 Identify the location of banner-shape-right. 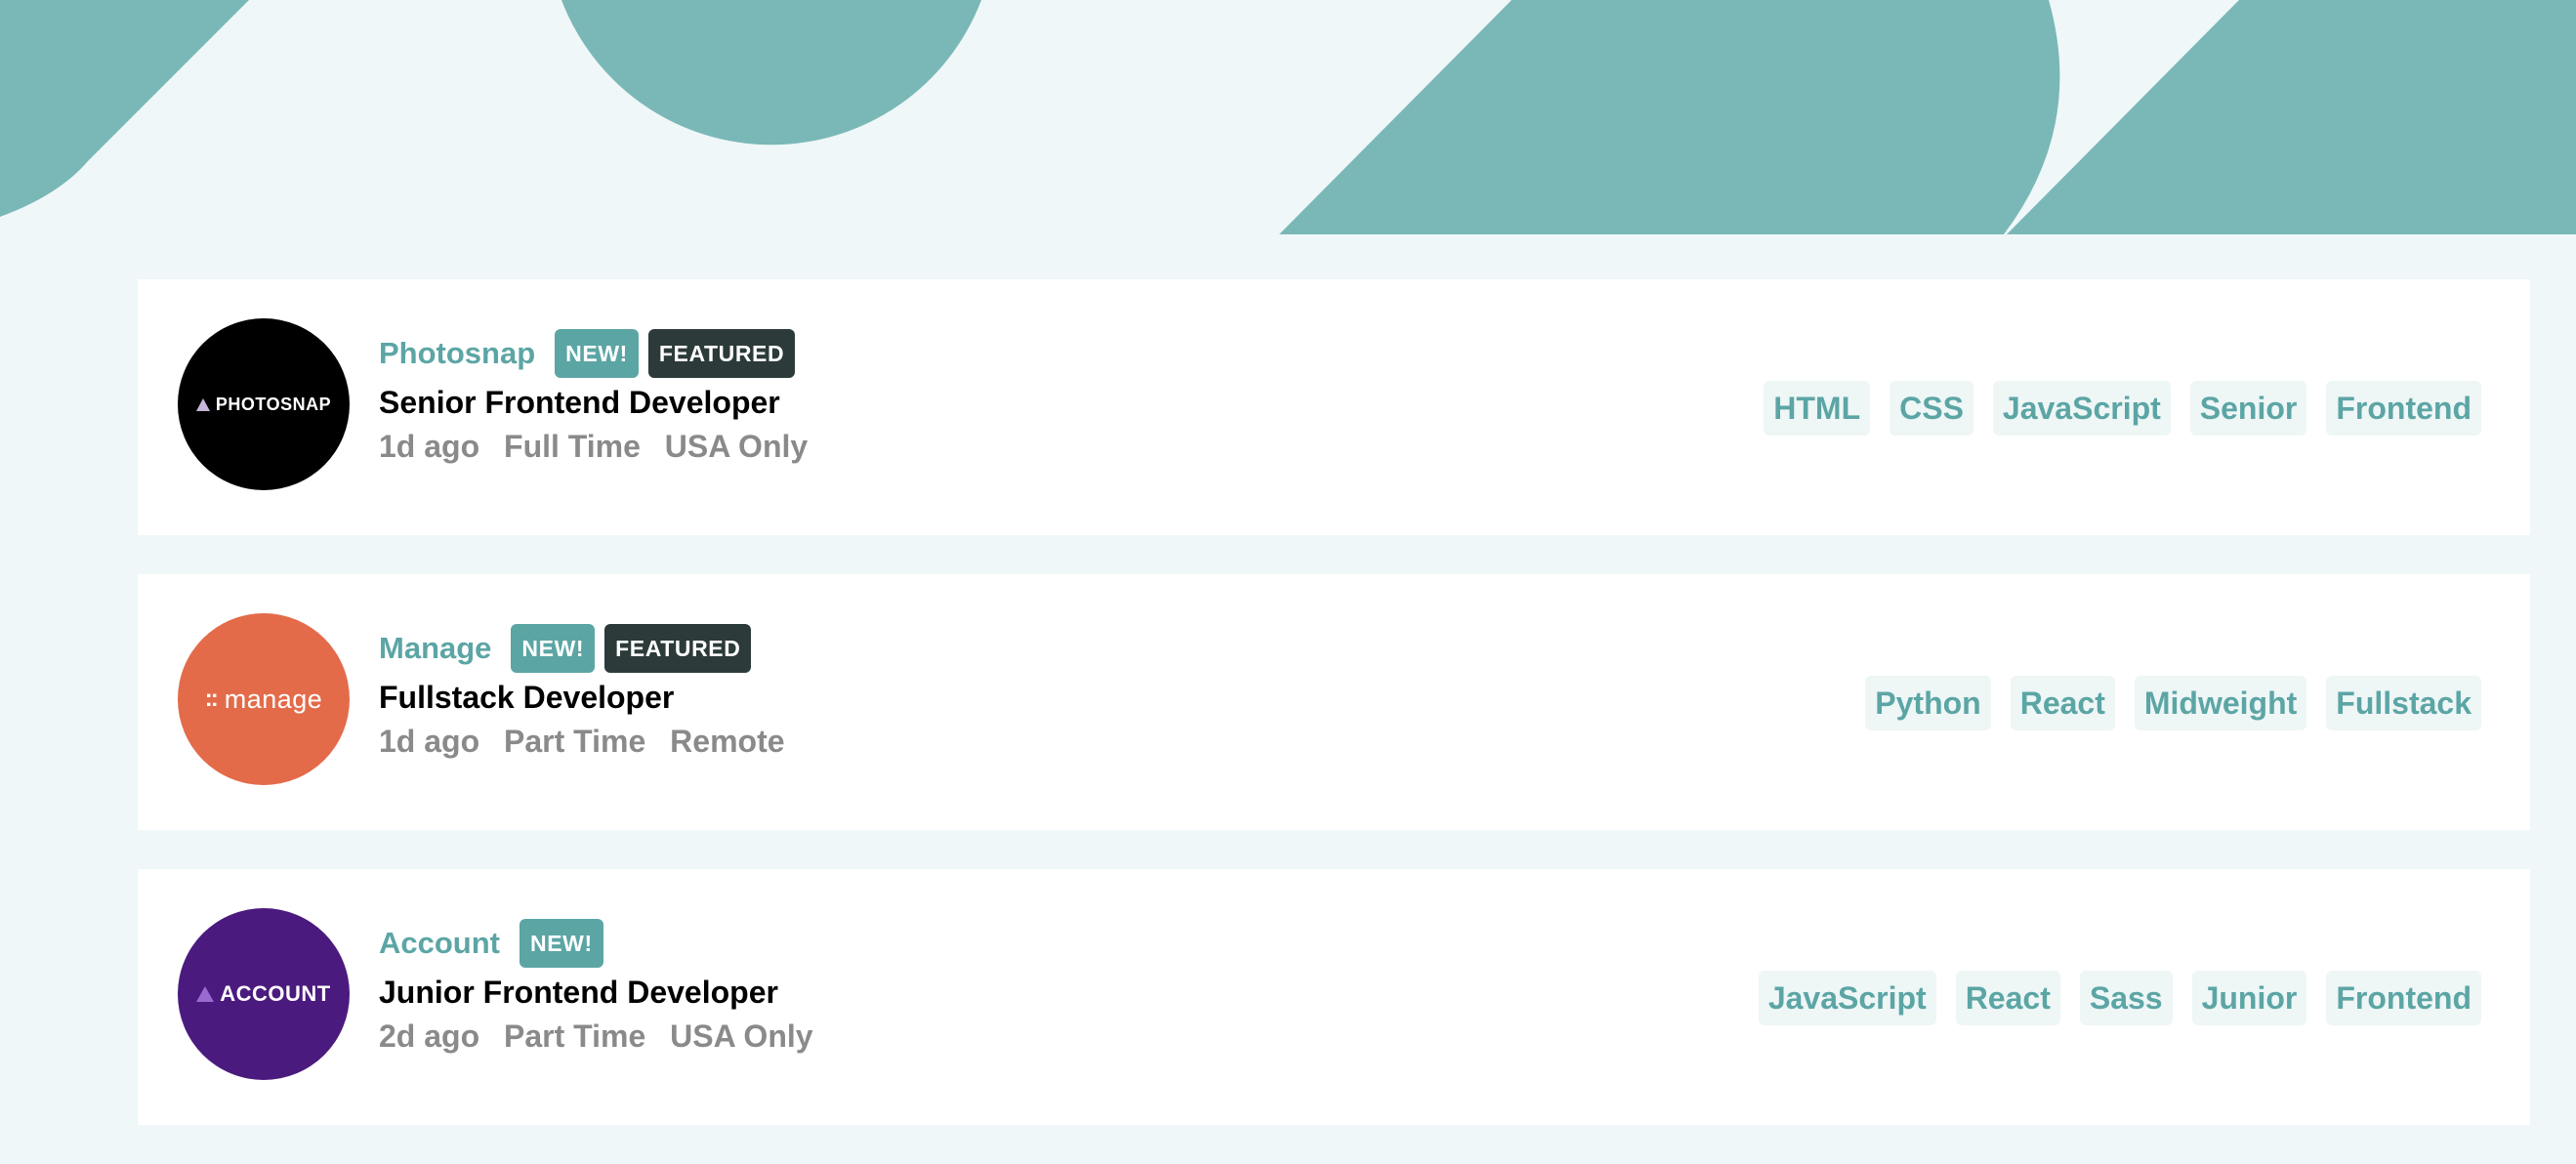
(2291, 117).